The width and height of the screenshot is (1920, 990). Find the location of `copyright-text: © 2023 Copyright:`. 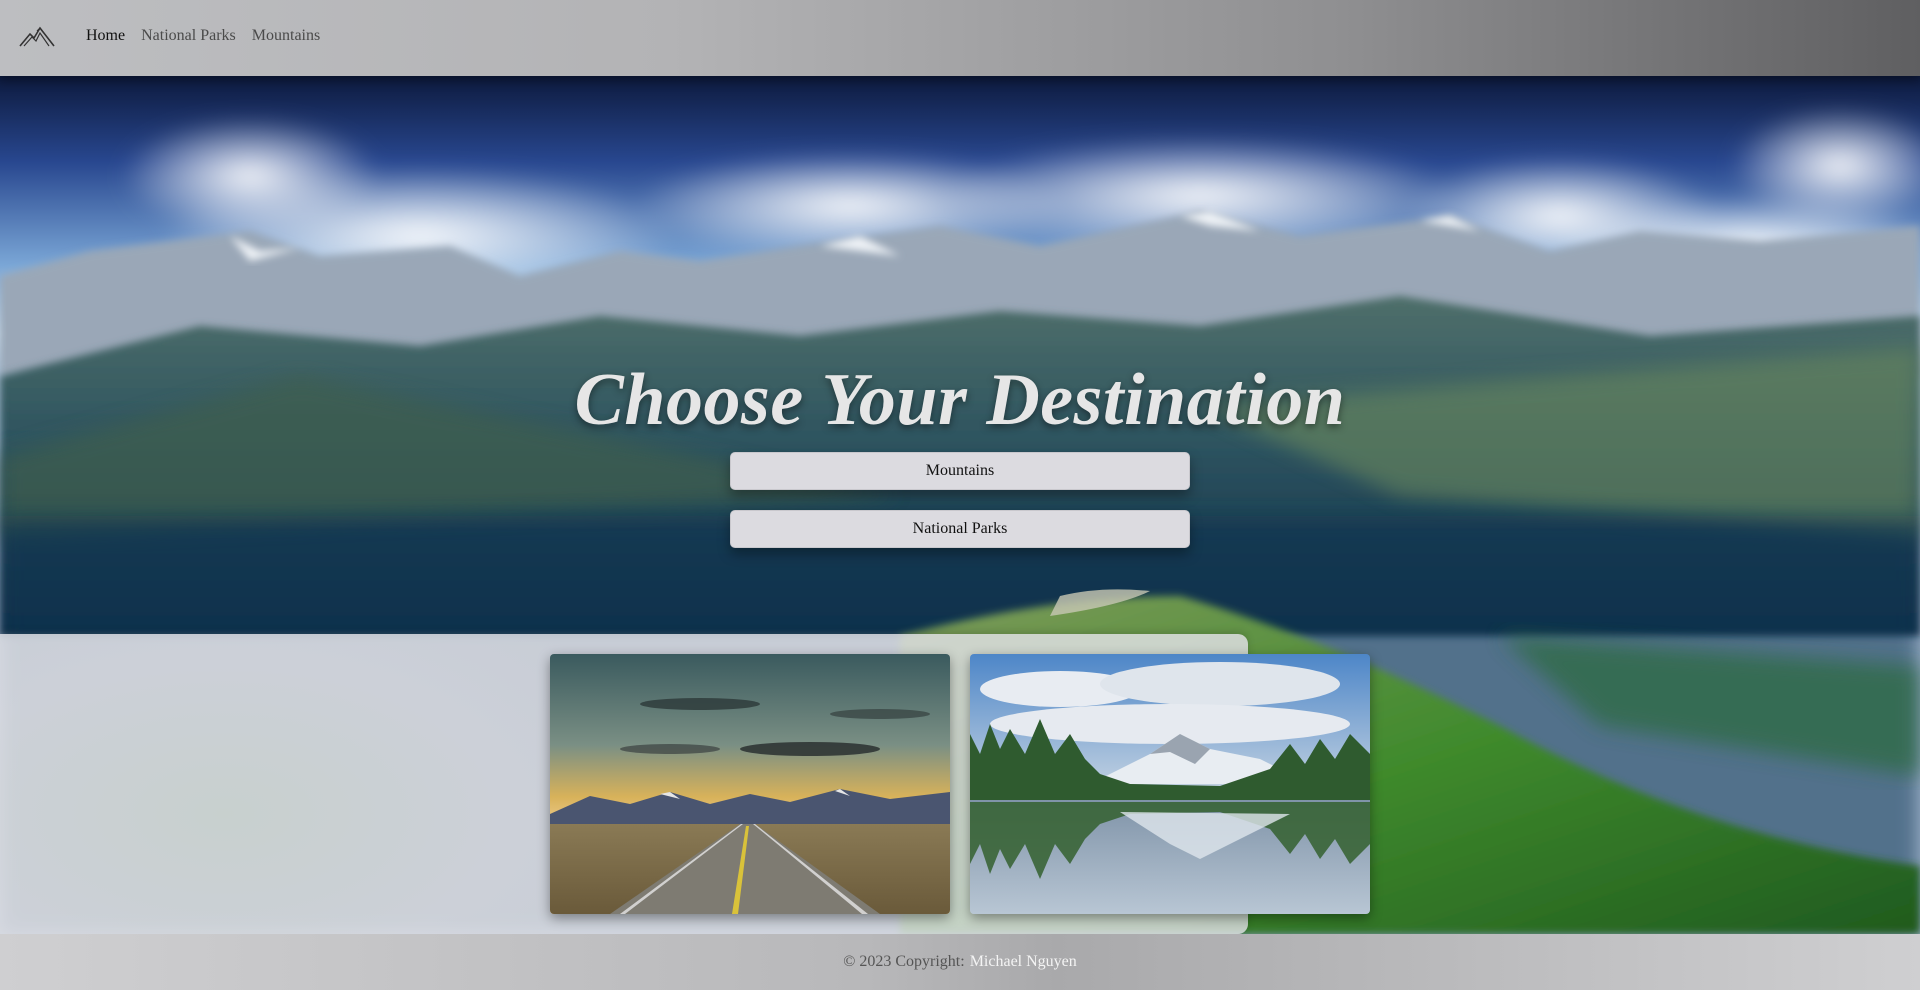

copyright-text: © 2023 Copyright: is located at coordinates (904, 961).